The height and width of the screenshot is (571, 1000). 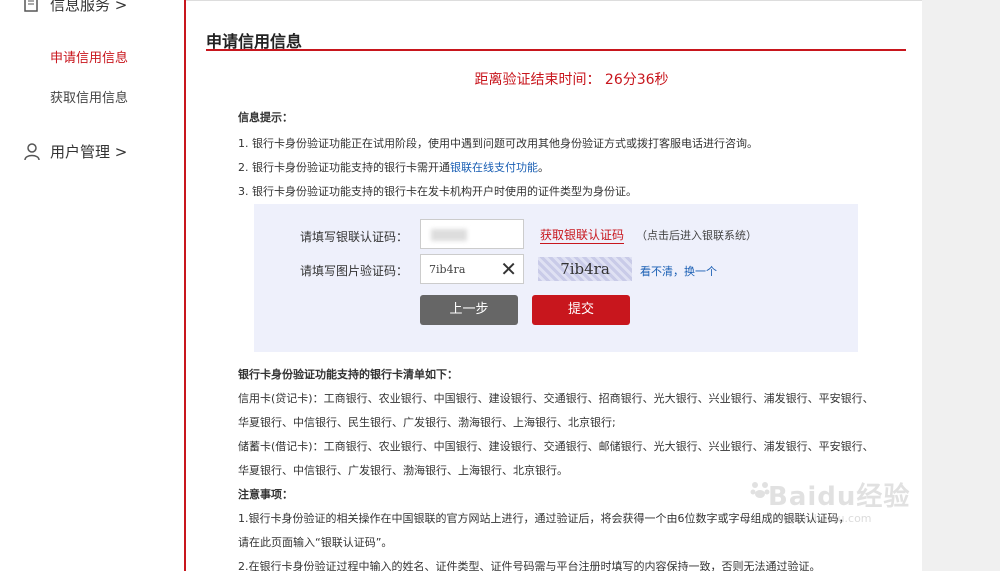 What do you see at coordinates (354, 271) in the screenshot?
I see `captcha-label: 请填写图片验证码：` at bounding box center [354, 271].